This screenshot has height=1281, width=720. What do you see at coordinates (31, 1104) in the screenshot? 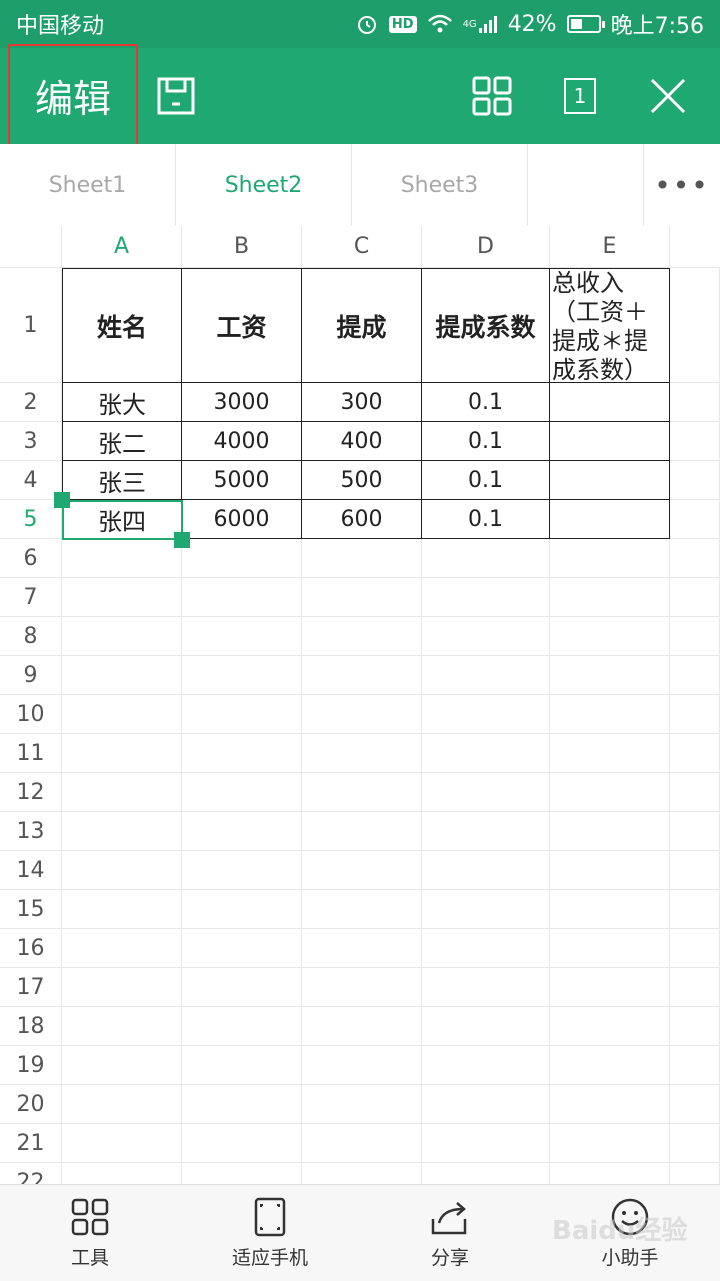
I see `row-header: 20` at bounding box center [31, 1104].